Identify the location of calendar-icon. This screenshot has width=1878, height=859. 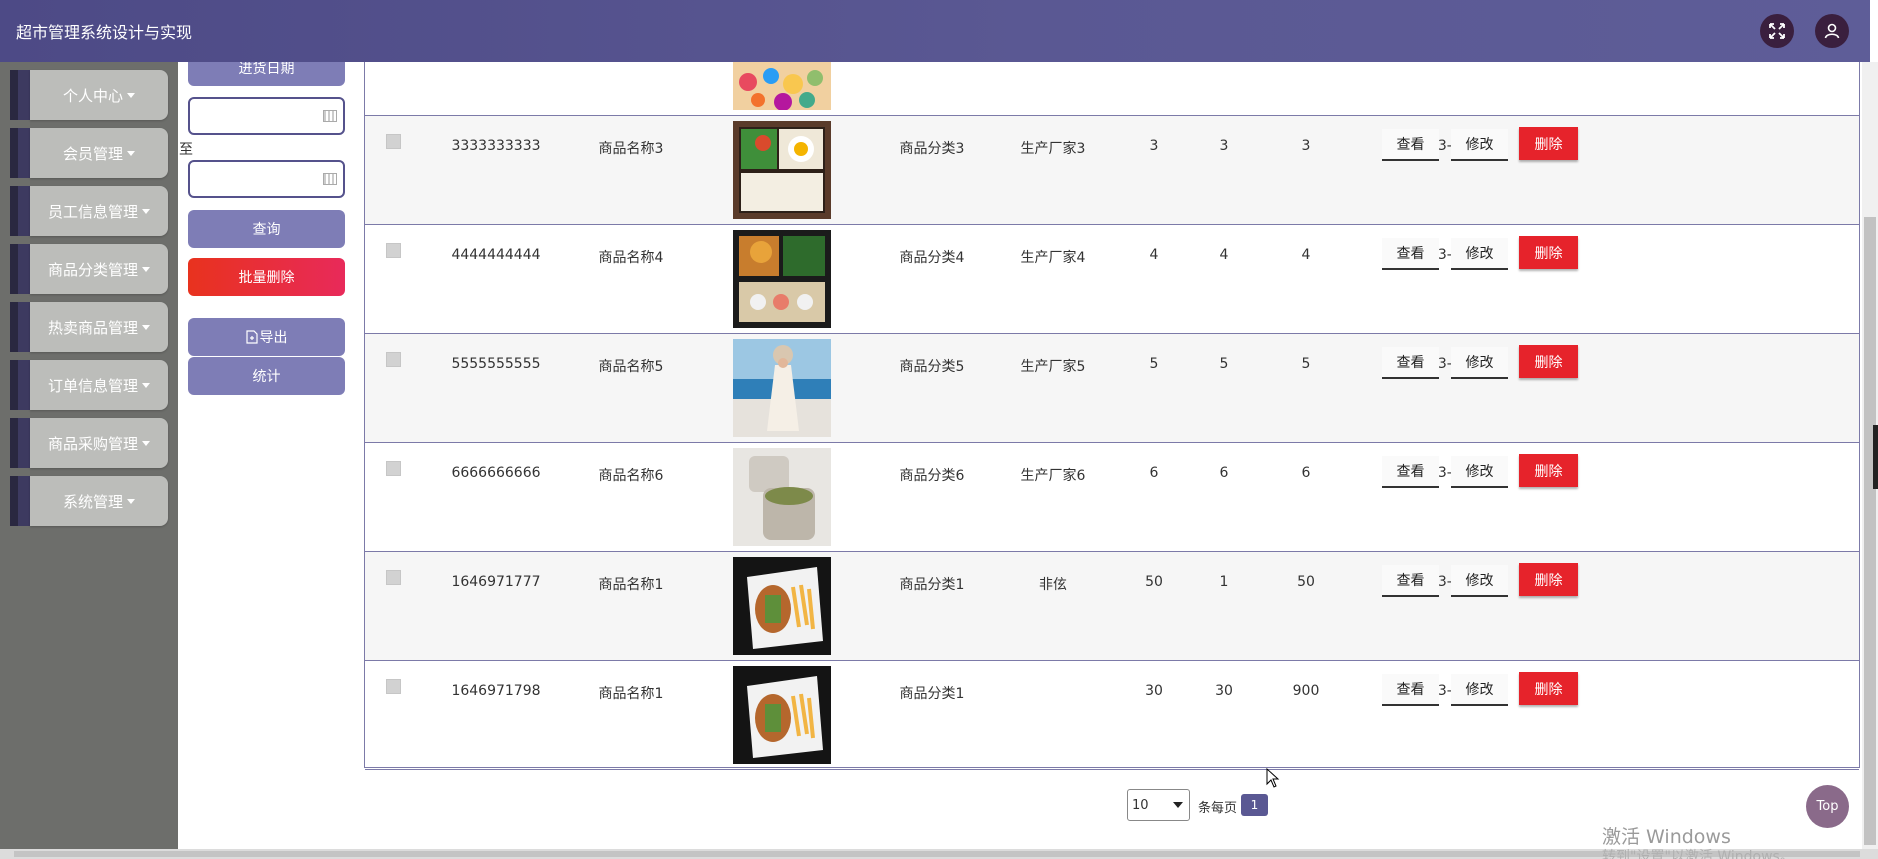
(330, 116).